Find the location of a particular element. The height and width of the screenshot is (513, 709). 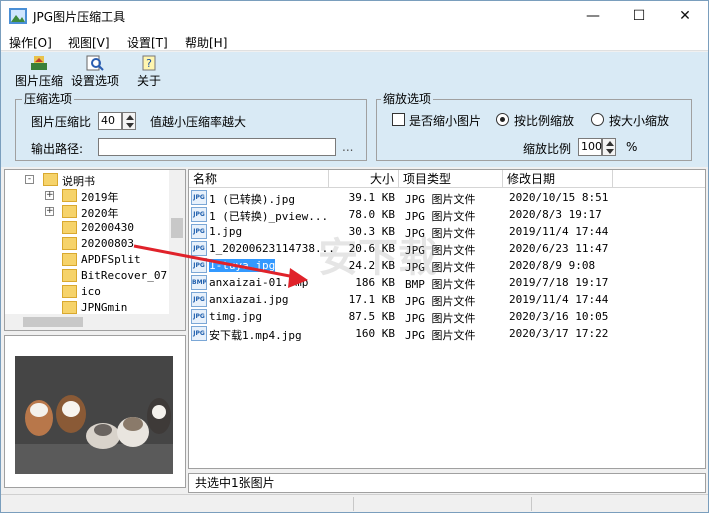

maximize-button: ☐ is located at coordinates (639, 16).